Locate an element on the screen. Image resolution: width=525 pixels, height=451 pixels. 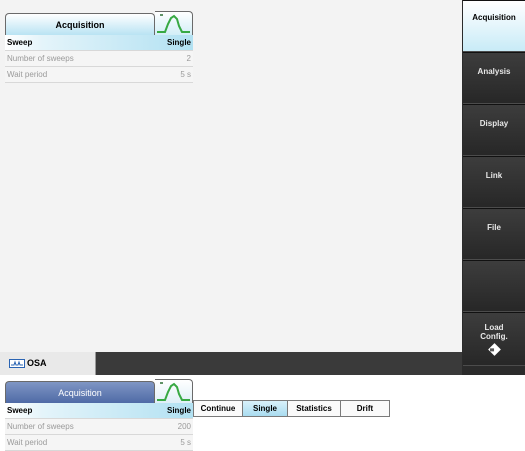
softkey-display: Display is located at coordinates (494, 130).